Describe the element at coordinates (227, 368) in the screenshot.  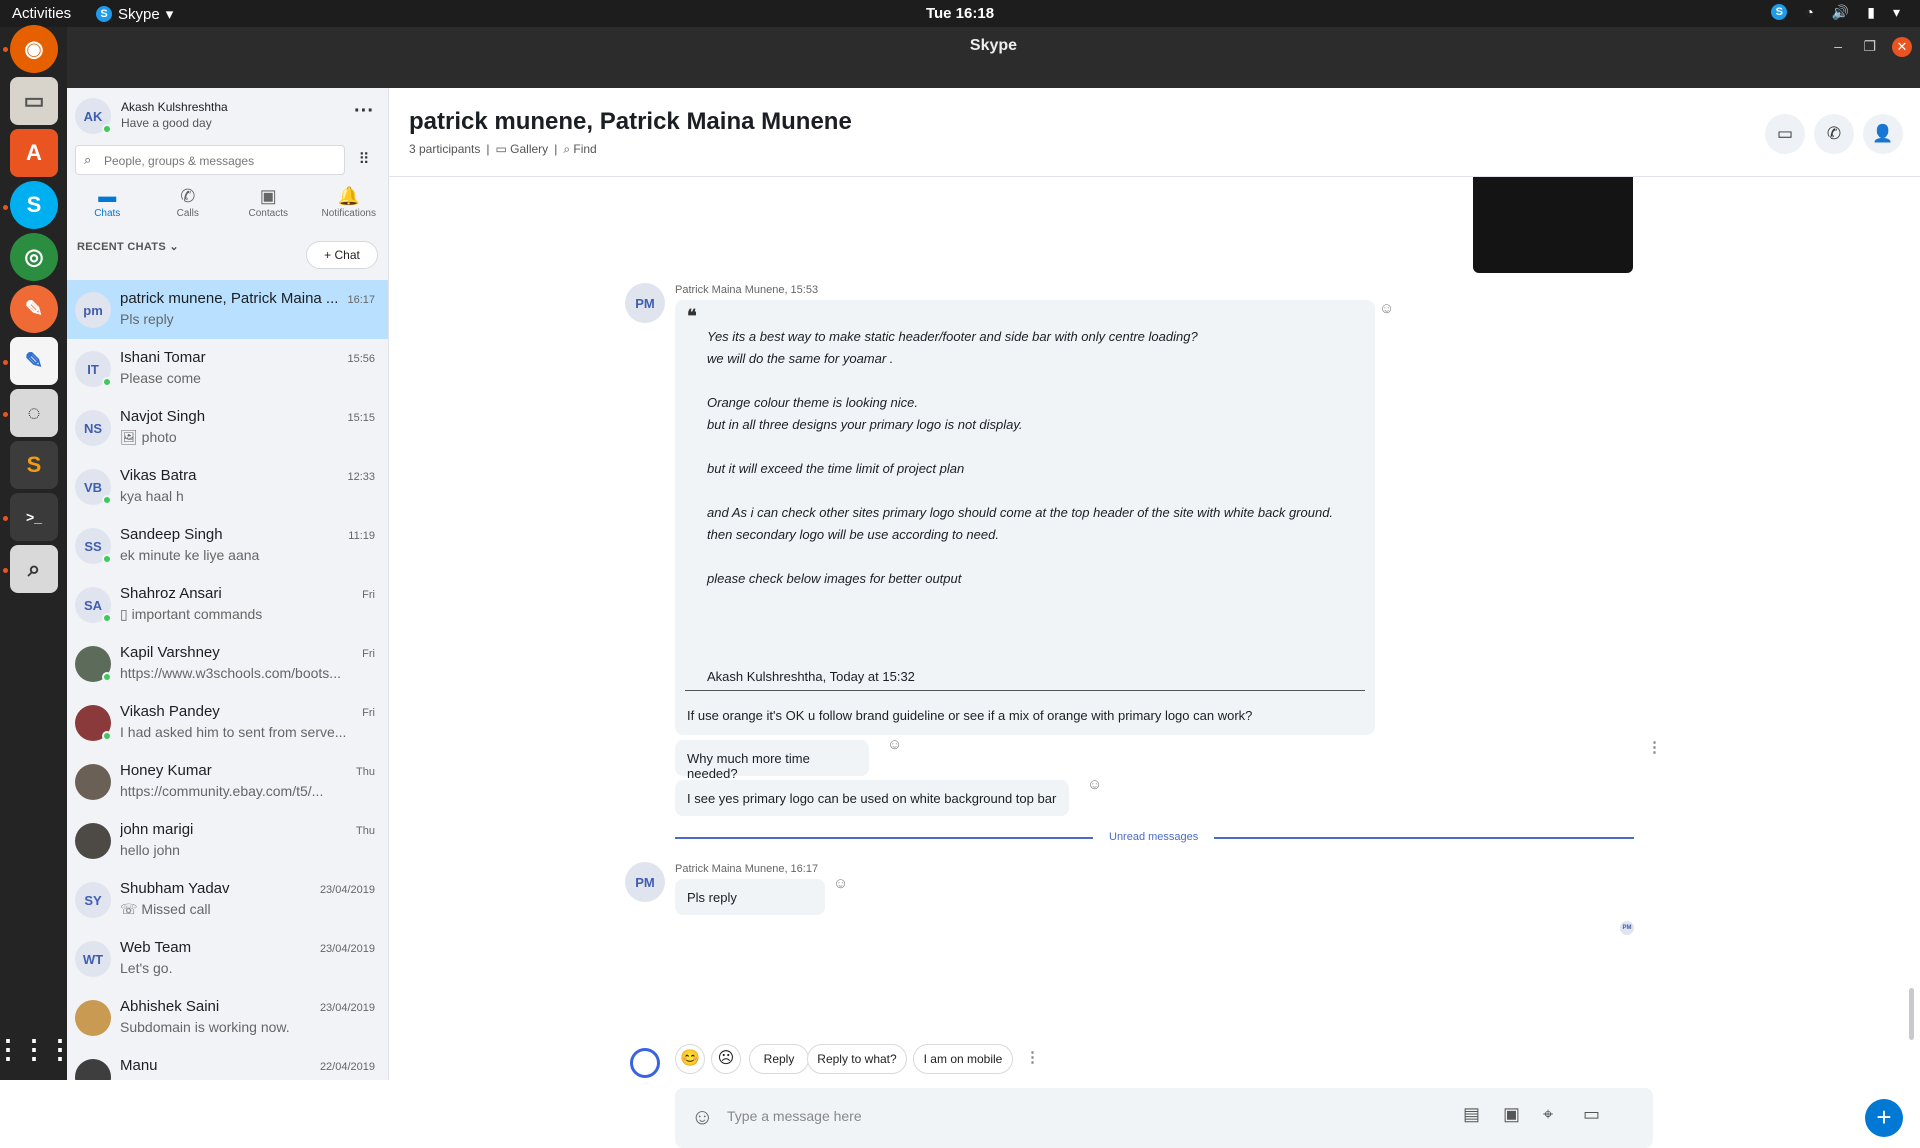
I see `list-item: IT Ishani Tomar Please come 15:56` at that location.